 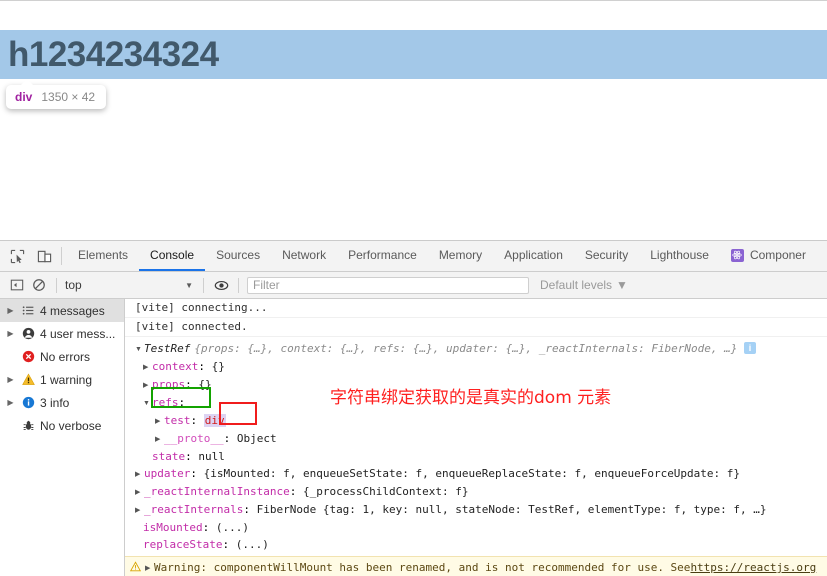 I want to click on prop-row-state: state: null, so click(x=476, y=456).